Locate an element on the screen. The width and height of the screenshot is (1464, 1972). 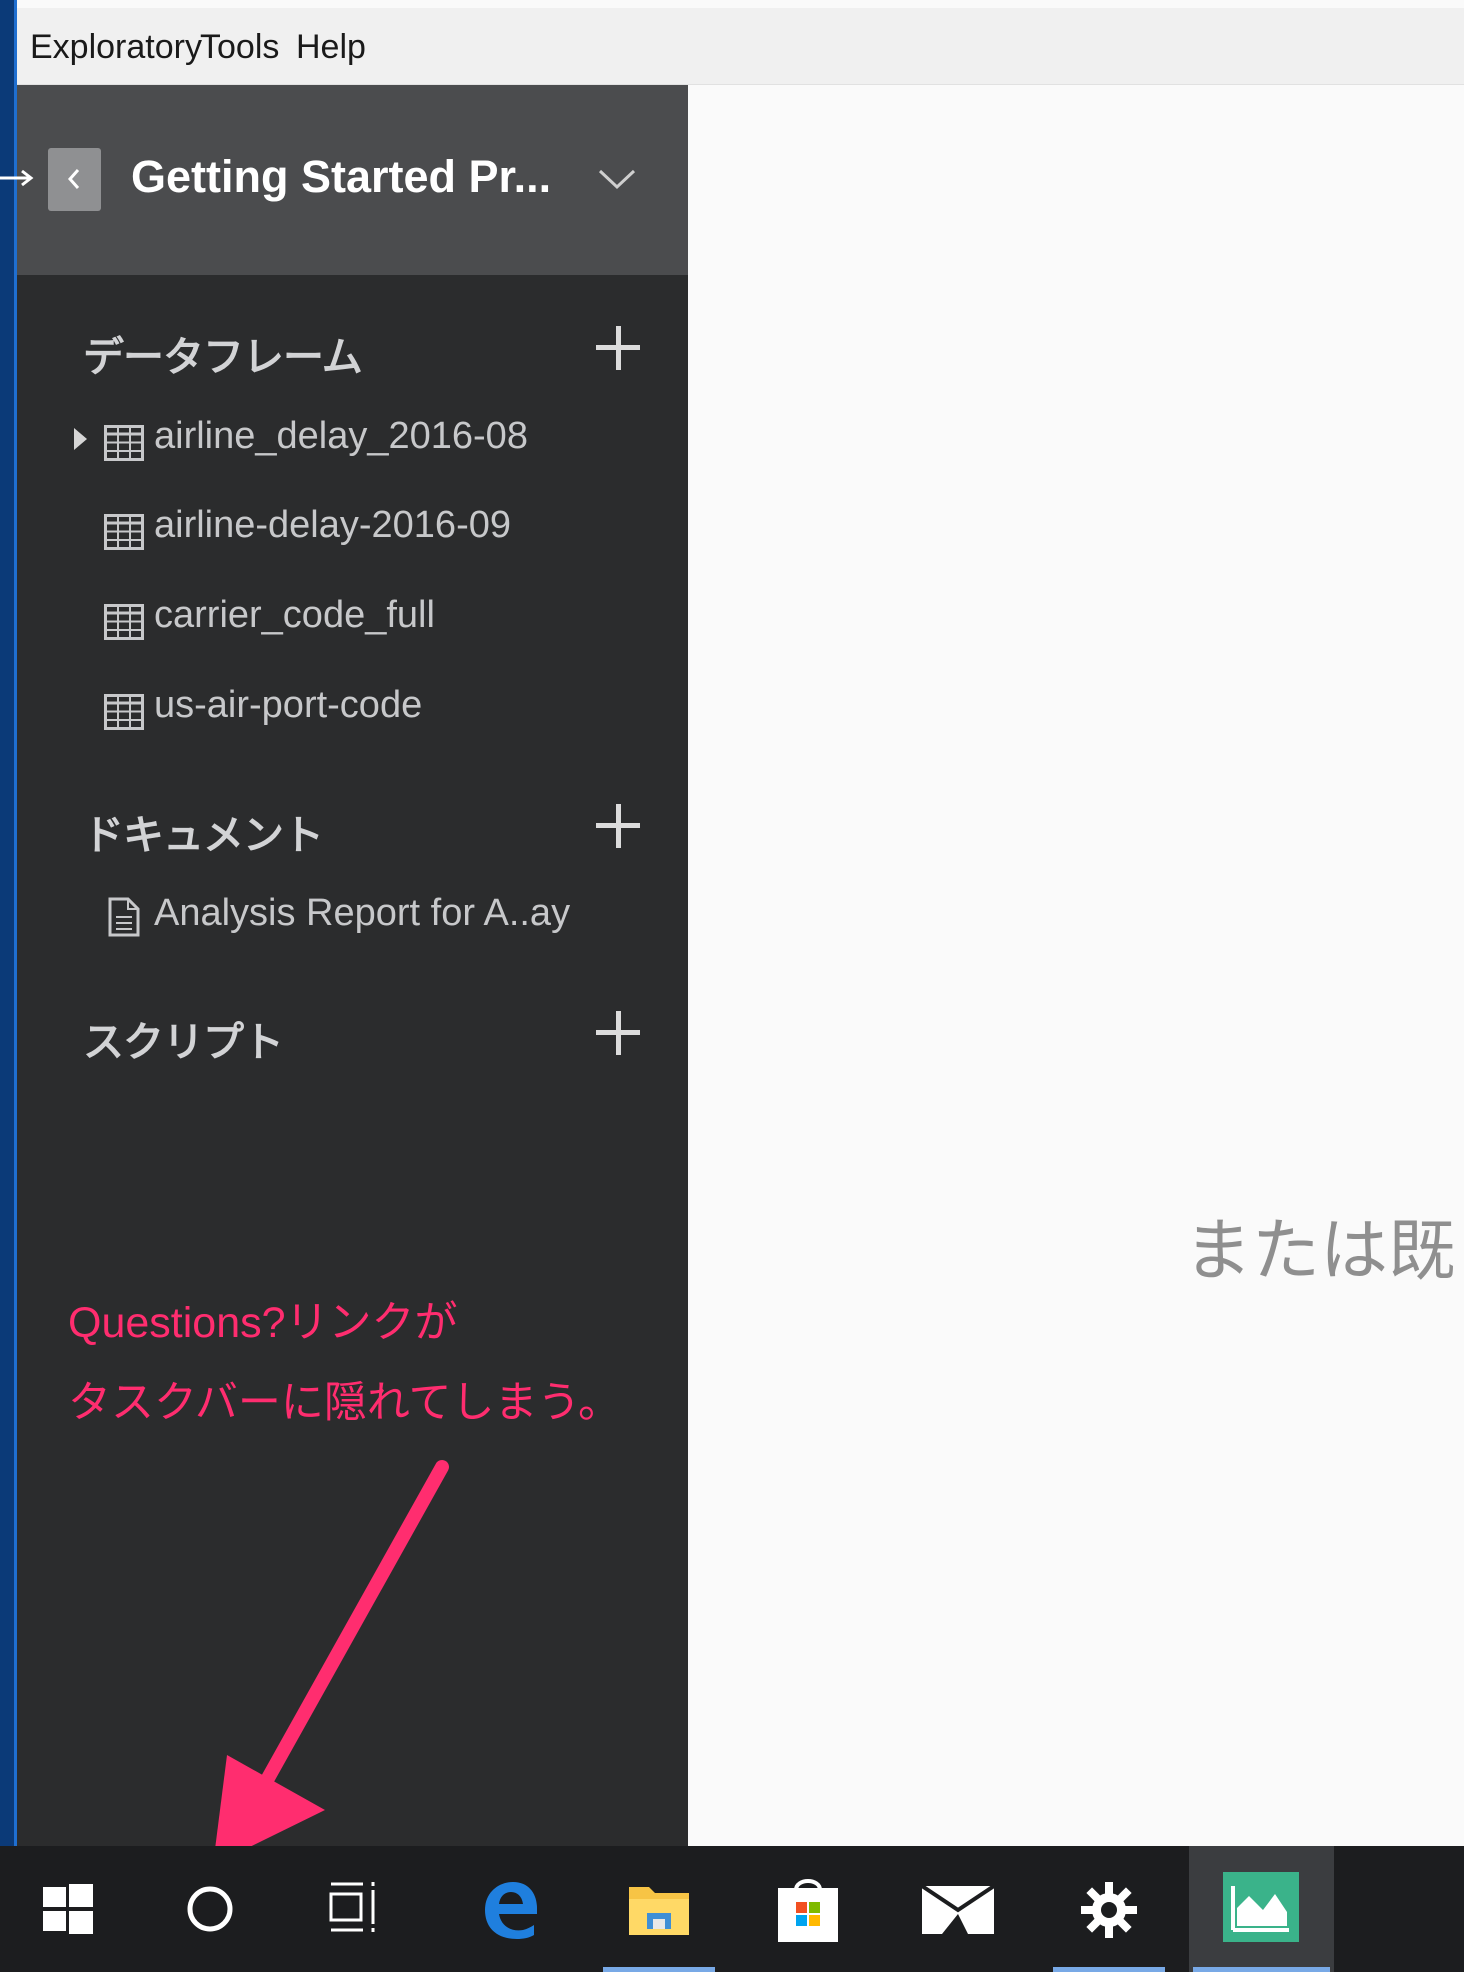
annotation-line-2: タスクバーに隠れてしまう。 is located at coordinates (344, 1403).